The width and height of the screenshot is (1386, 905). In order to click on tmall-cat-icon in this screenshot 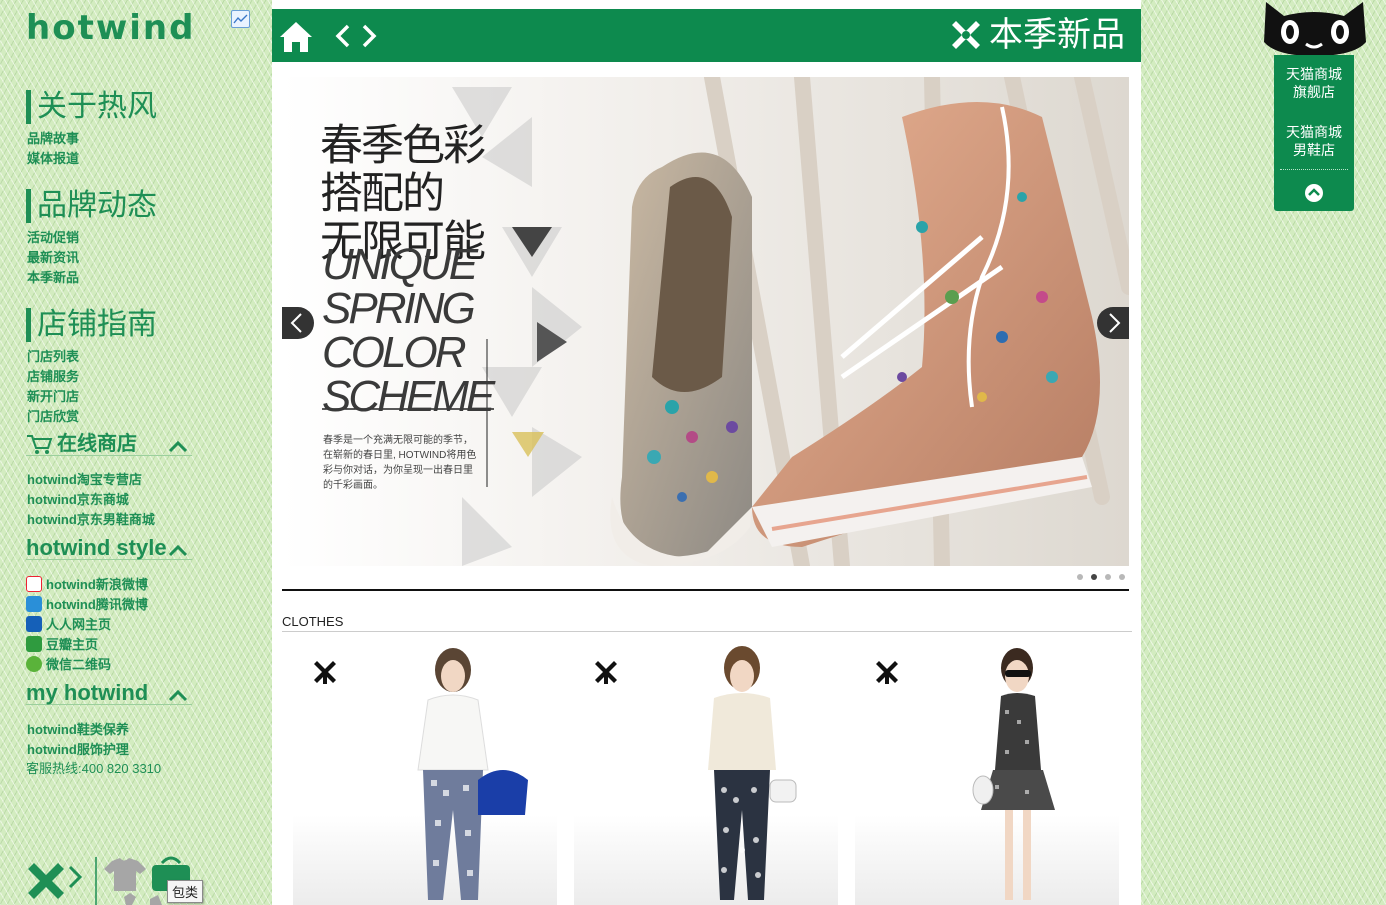, I will do `click(1314, 28)`.